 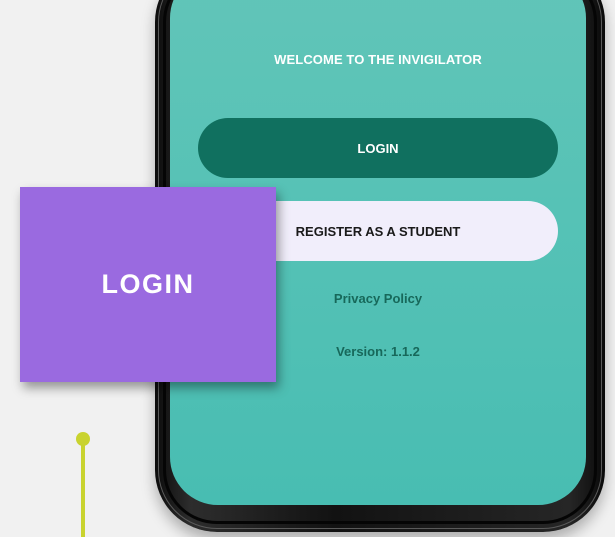 I want to click on pin-dot-icon, so click(x=83, y=439).